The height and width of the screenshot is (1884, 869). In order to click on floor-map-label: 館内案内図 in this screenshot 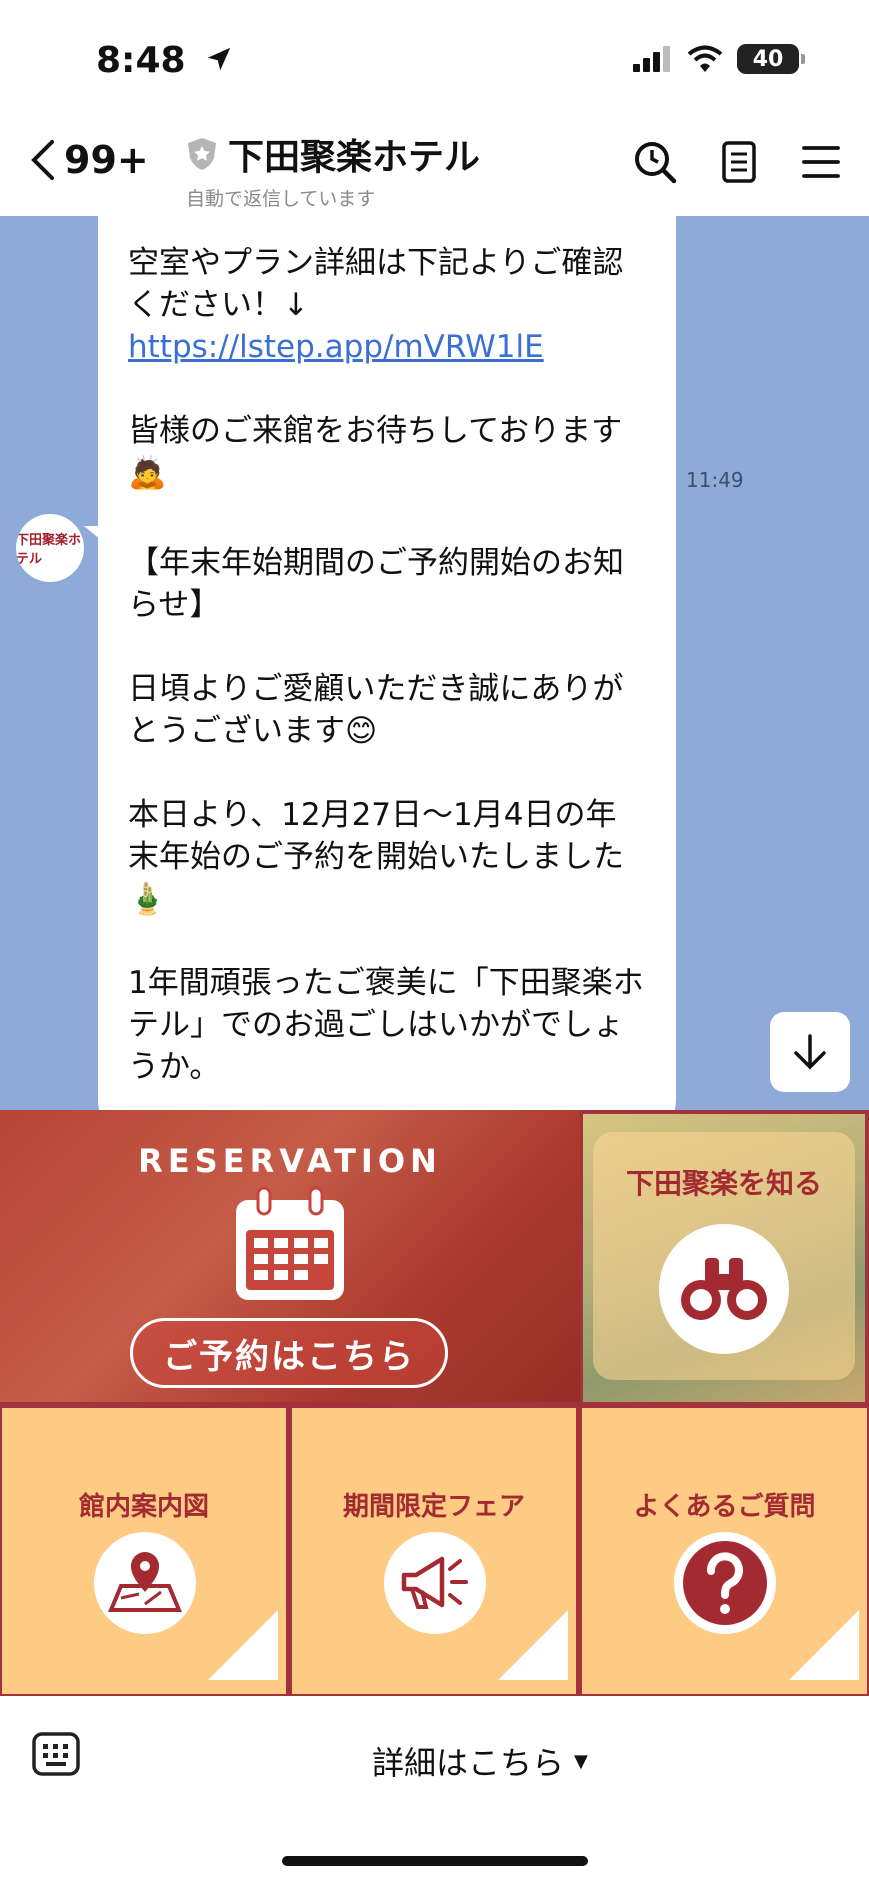, I will do `click(143, 1507)`.